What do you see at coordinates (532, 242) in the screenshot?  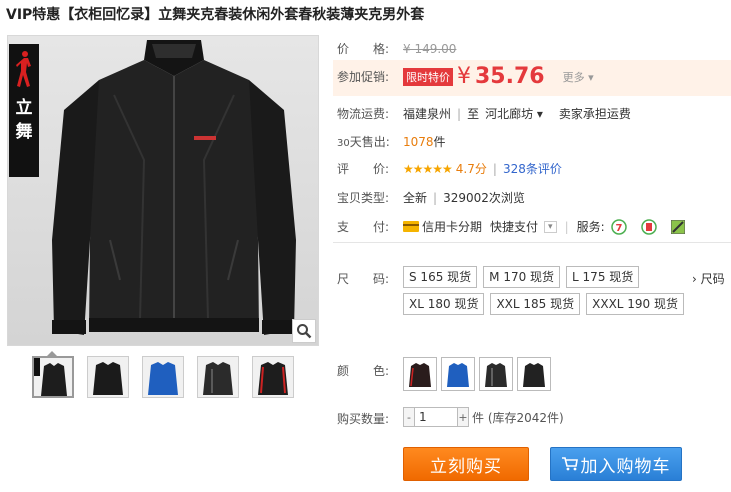 I see `section-divider` at bounding box center [532, 242].